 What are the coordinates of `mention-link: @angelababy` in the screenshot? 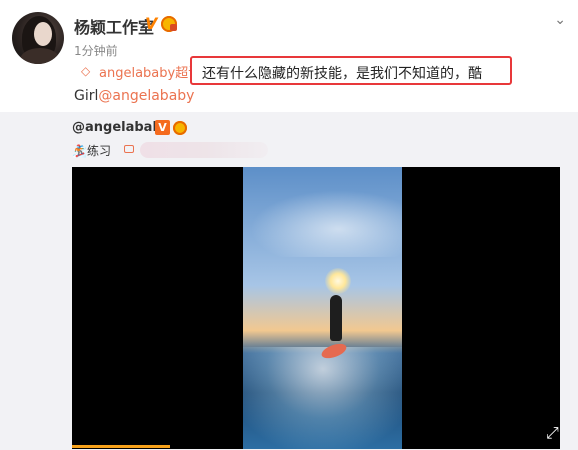 It's located at (146, 96).